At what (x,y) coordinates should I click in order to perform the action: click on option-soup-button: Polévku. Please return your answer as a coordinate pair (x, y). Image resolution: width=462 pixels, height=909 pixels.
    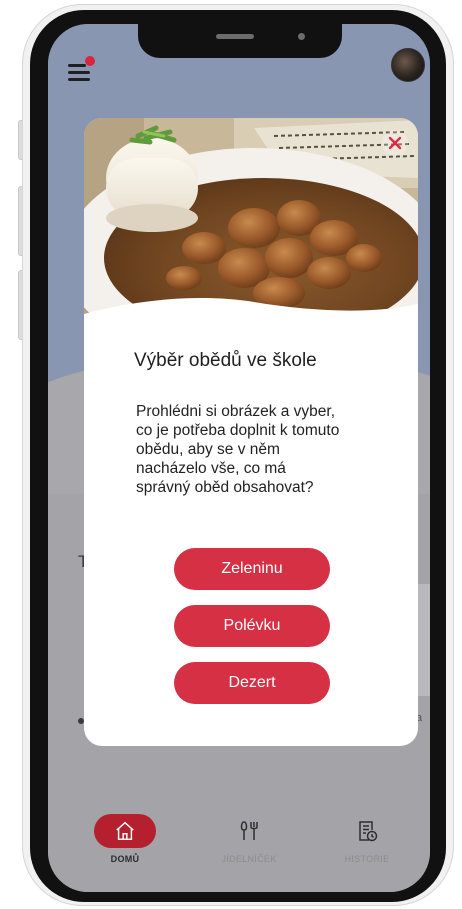
    Looking at the image, I should click on (252, 626).